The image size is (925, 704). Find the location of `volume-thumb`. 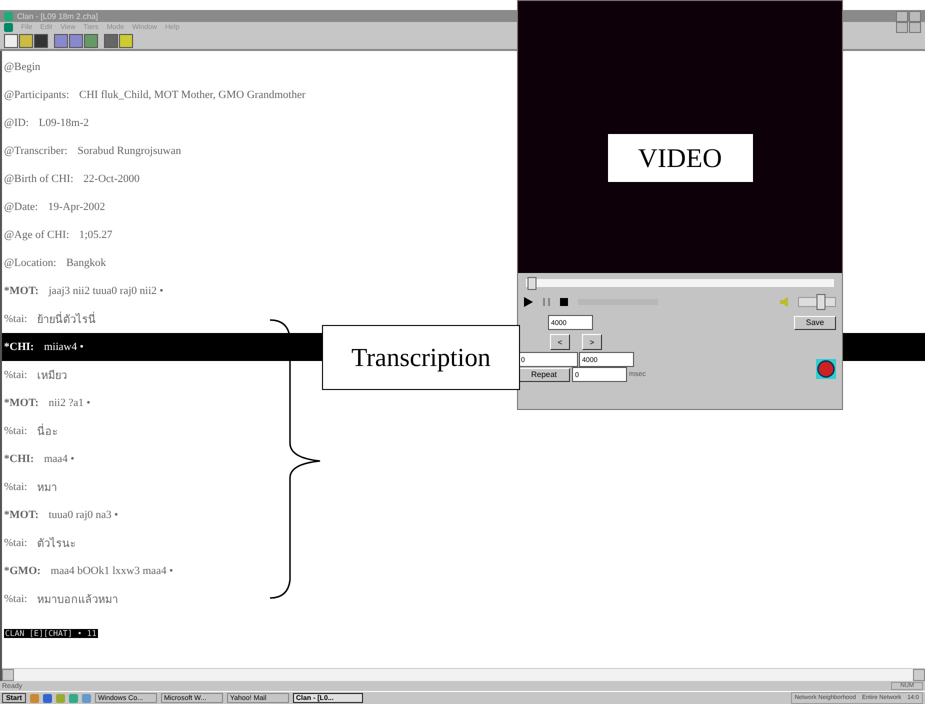

volume-thumb is located at coordinates (821, 302).